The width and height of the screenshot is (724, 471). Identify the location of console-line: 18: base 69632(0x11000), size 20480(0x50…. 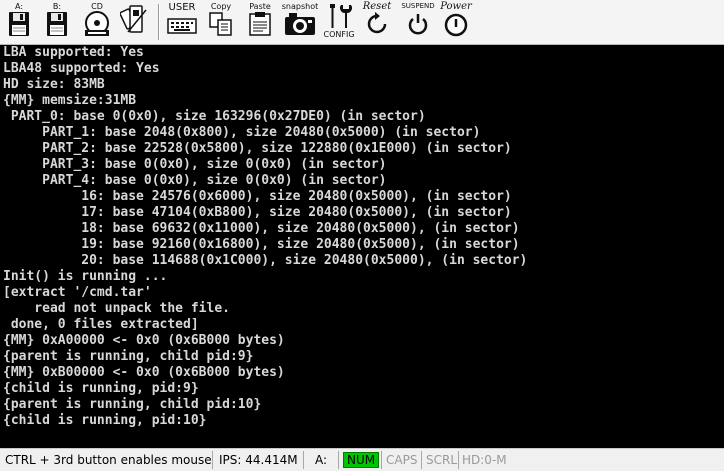
(261, 228).